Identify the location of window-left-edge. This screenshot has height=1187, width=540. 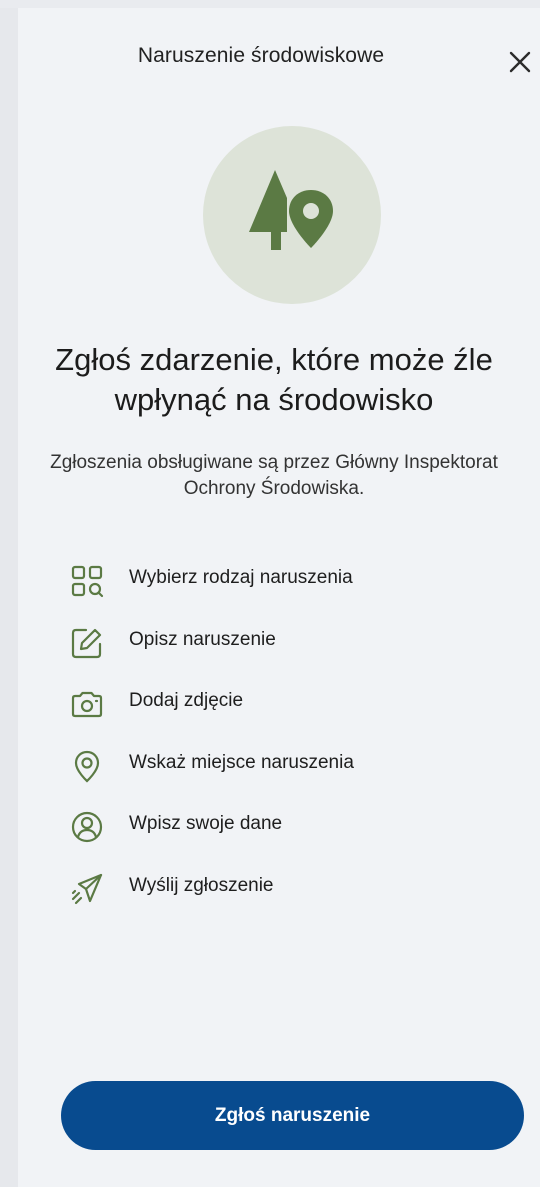
(9, 597).